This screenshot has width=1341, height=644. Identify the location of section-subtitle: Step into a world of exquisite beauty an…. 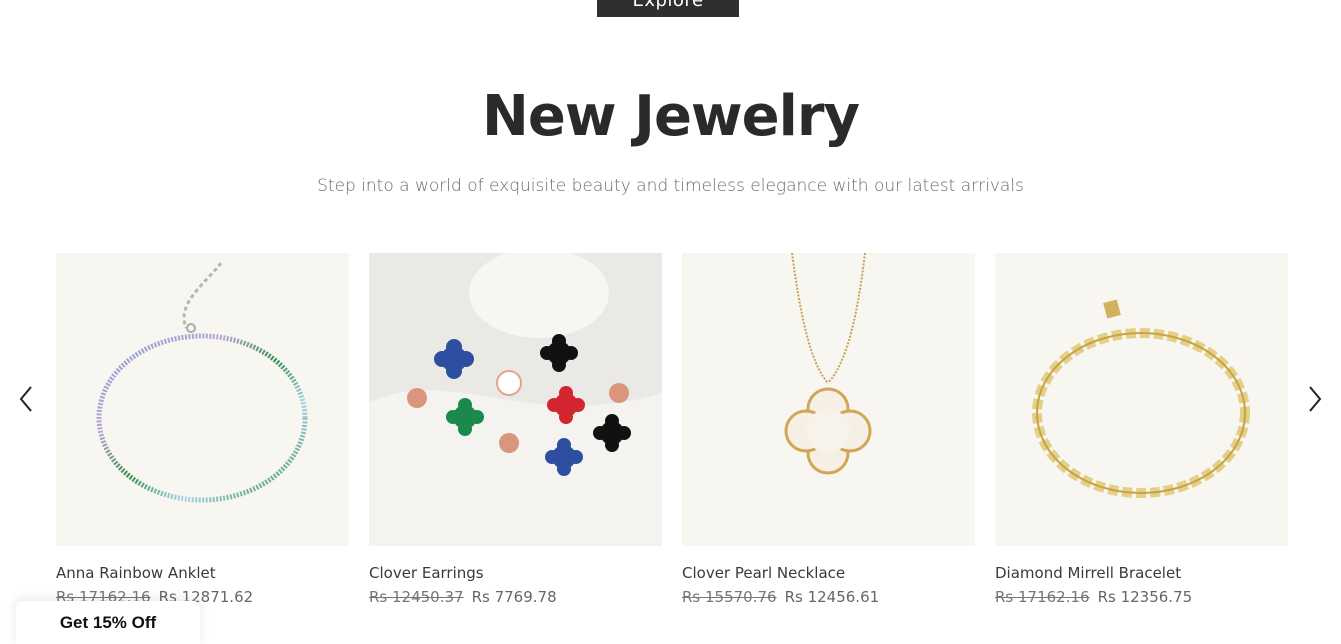
(670, 186).